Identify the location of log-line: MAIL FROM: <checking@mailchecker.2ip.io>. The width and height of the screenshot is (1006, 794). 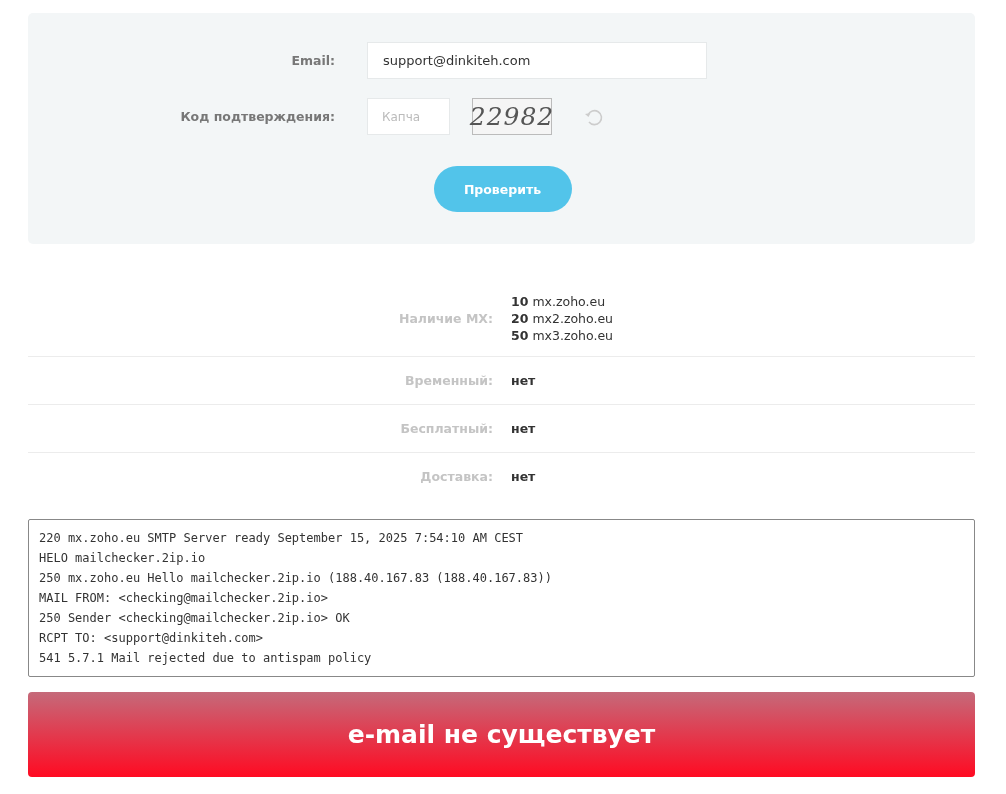
(184, 598).